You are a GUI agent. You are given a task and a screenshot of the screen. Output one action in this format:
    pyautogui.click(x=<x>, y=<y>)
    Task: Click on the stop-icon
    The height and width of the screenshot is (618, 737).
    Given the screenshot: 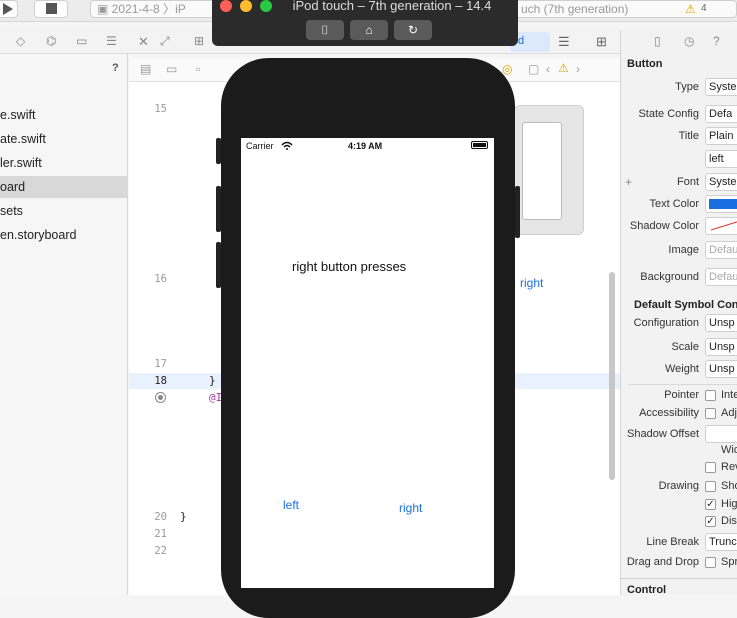 What is the action you would take?
    pyautogui.click(x=51, y=8)
    